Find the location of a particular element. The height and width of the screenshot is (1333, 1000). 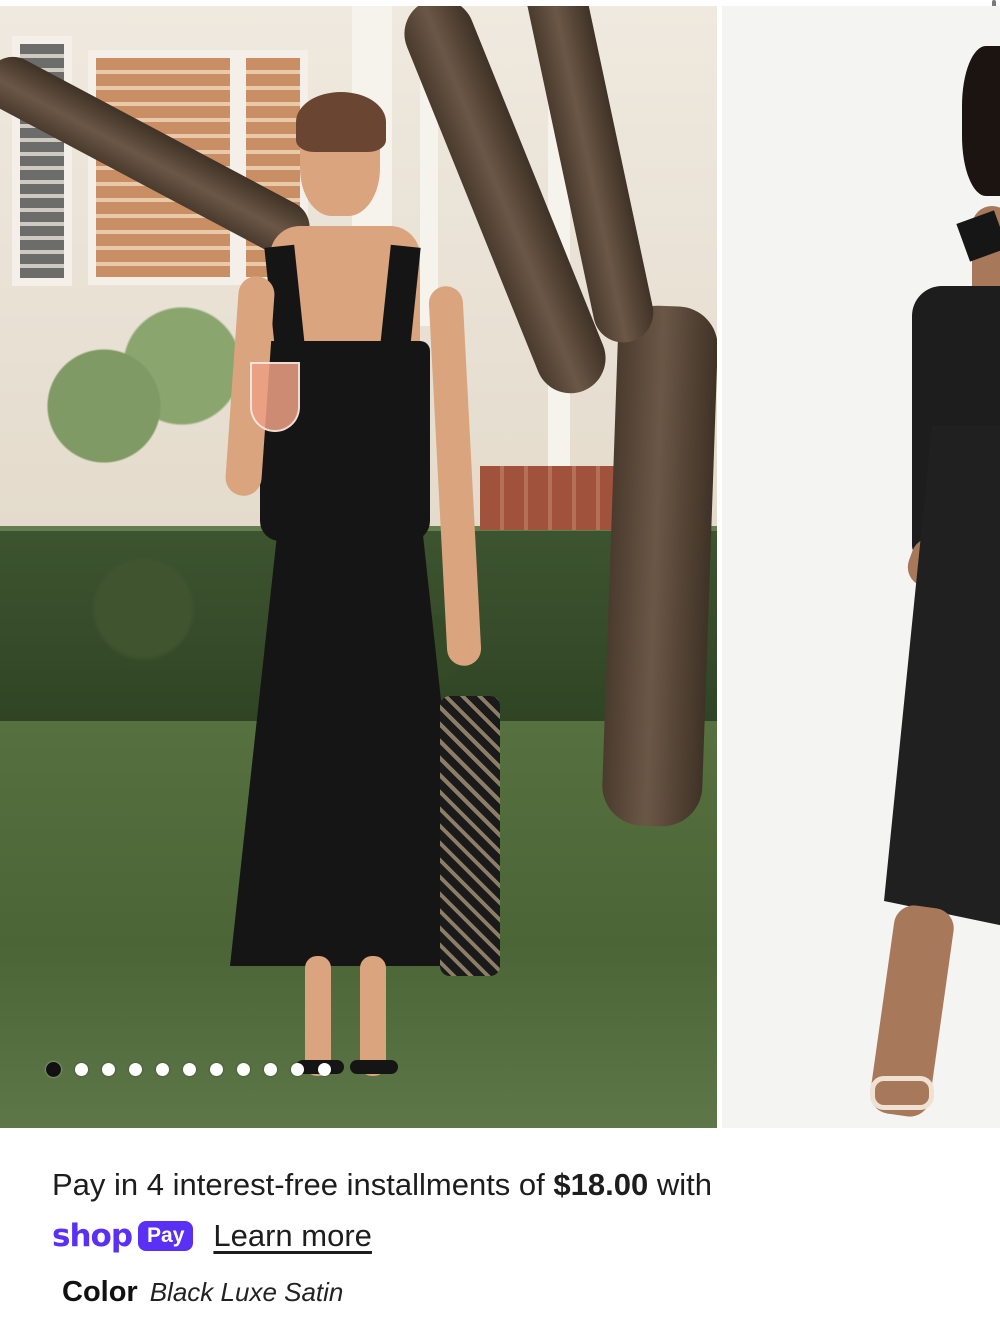

installments-suffix: with is located at coordinates (684, 1184).